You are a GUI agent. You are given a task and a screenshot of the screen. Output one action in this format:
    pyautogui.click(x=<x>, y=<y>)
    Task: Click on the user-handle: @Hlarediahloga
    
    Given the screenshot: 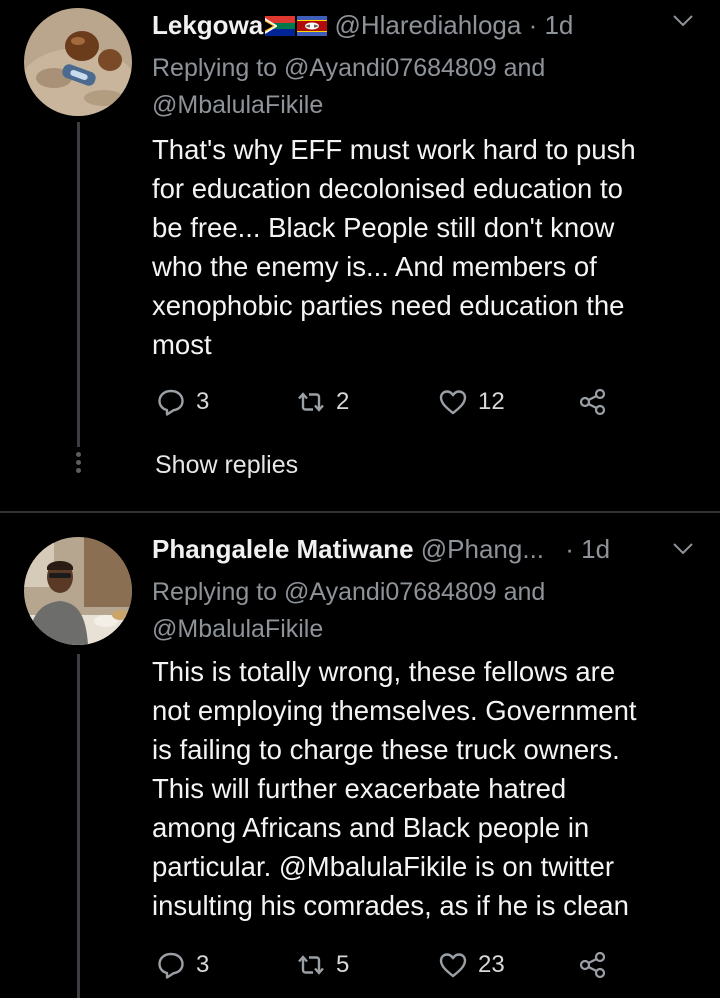 What is the action you would take?
    pyautogui.click(x=427, y=25)
    